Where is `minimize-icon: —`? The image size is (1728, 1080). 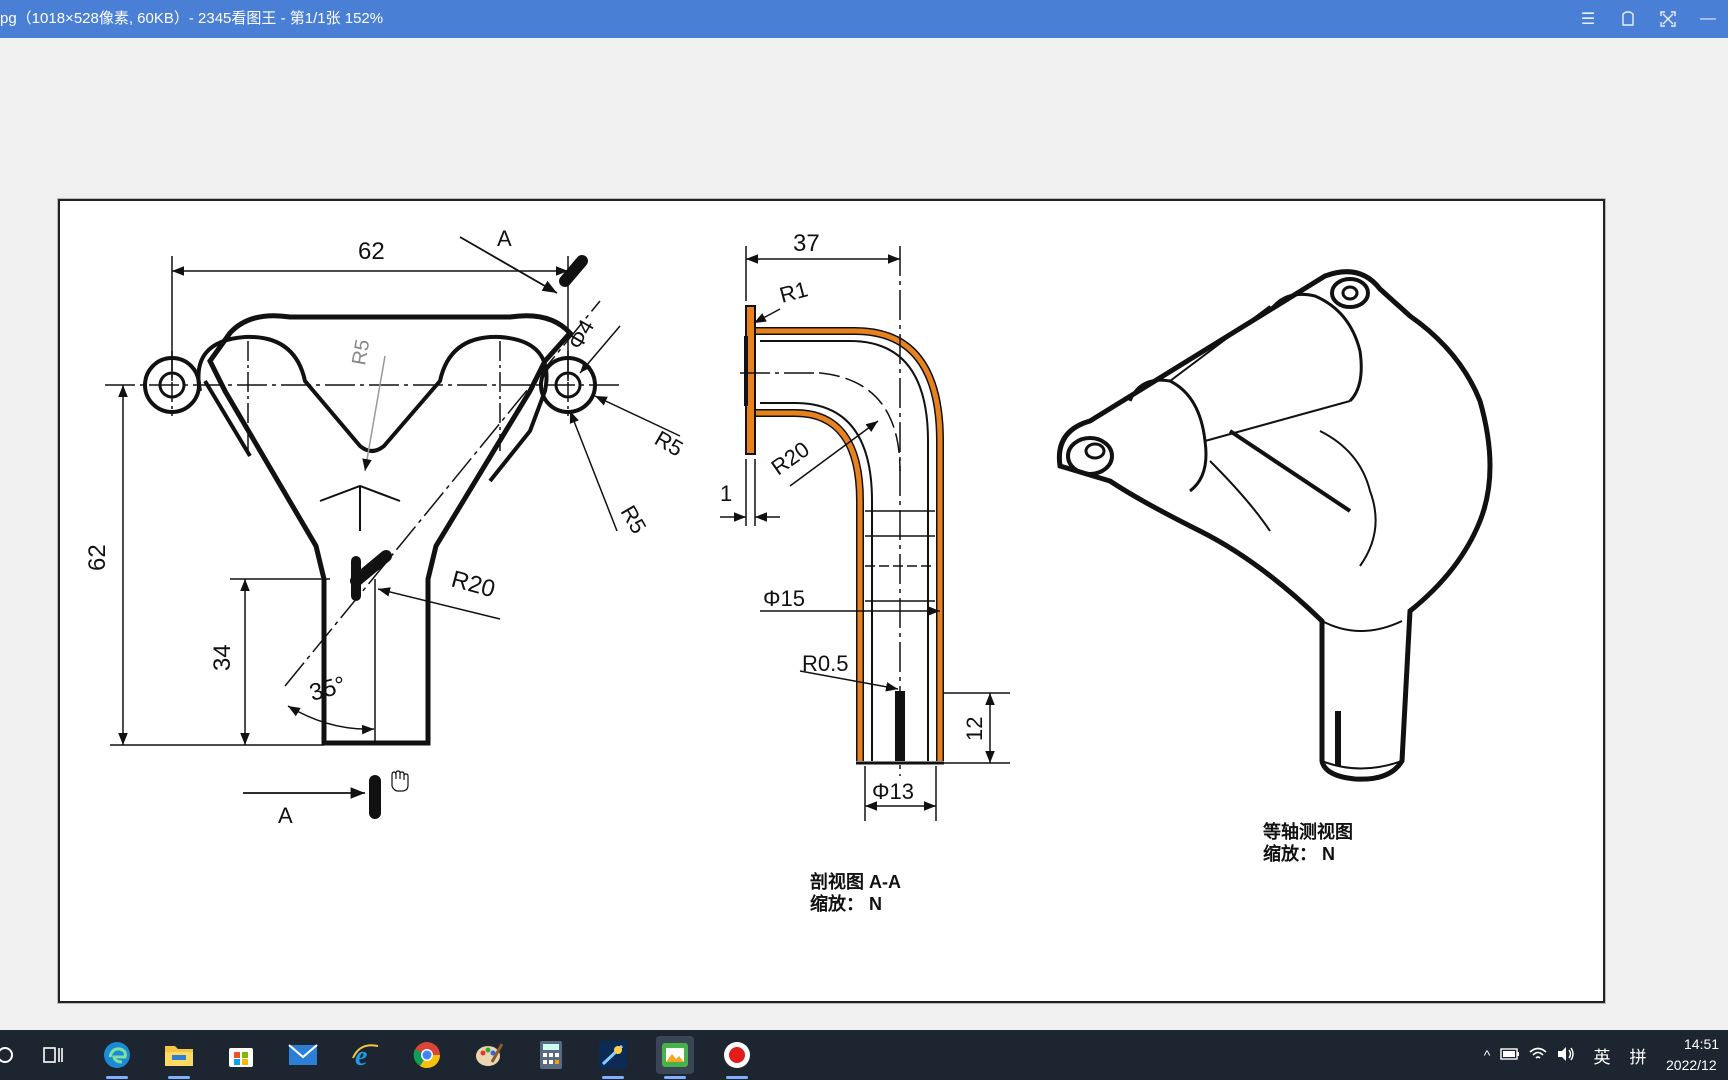
minimize-icon: — is located at coordinates (1708, 19).